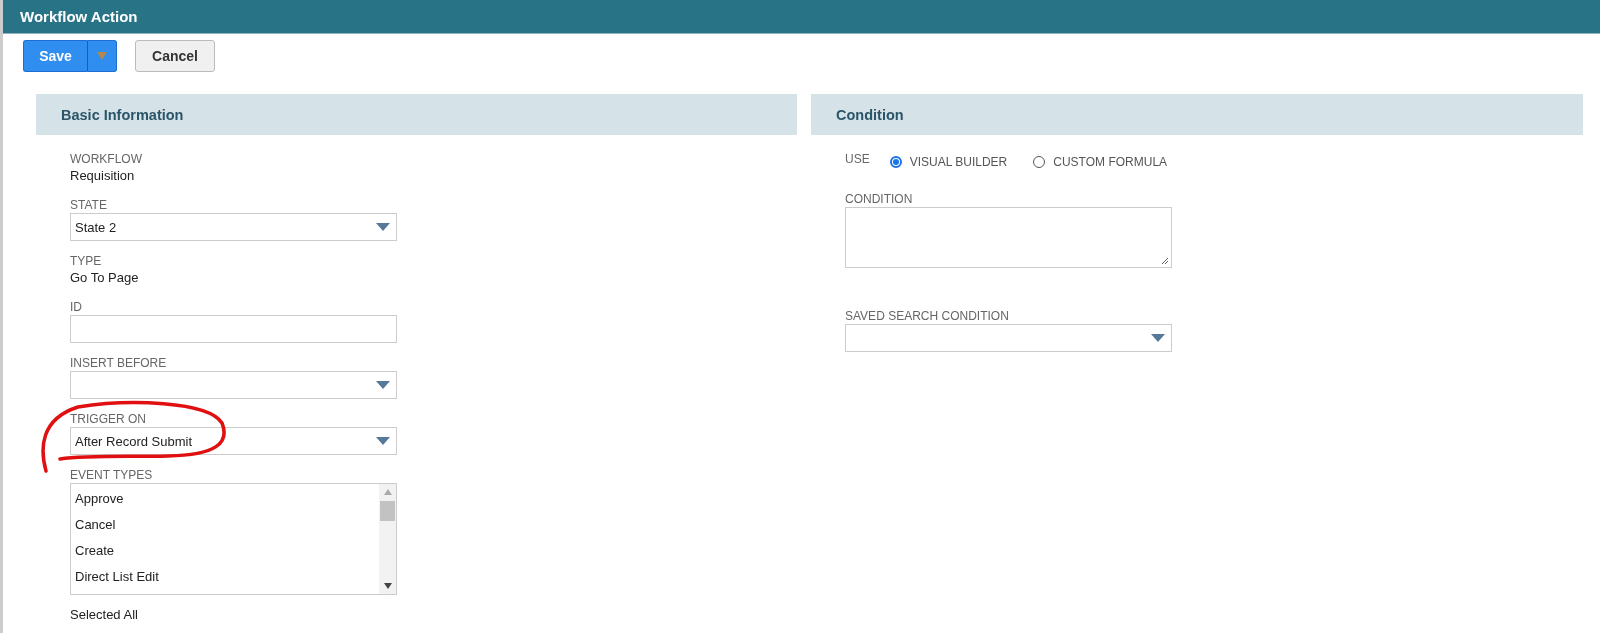  I want to click on scrollbar, so click(387, 539).